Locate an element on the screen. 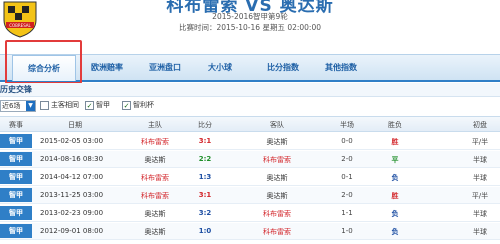 This screenshot has width=500, height=244. match-count-select: 近6场 ▼ is located at coordinates (18, 106).